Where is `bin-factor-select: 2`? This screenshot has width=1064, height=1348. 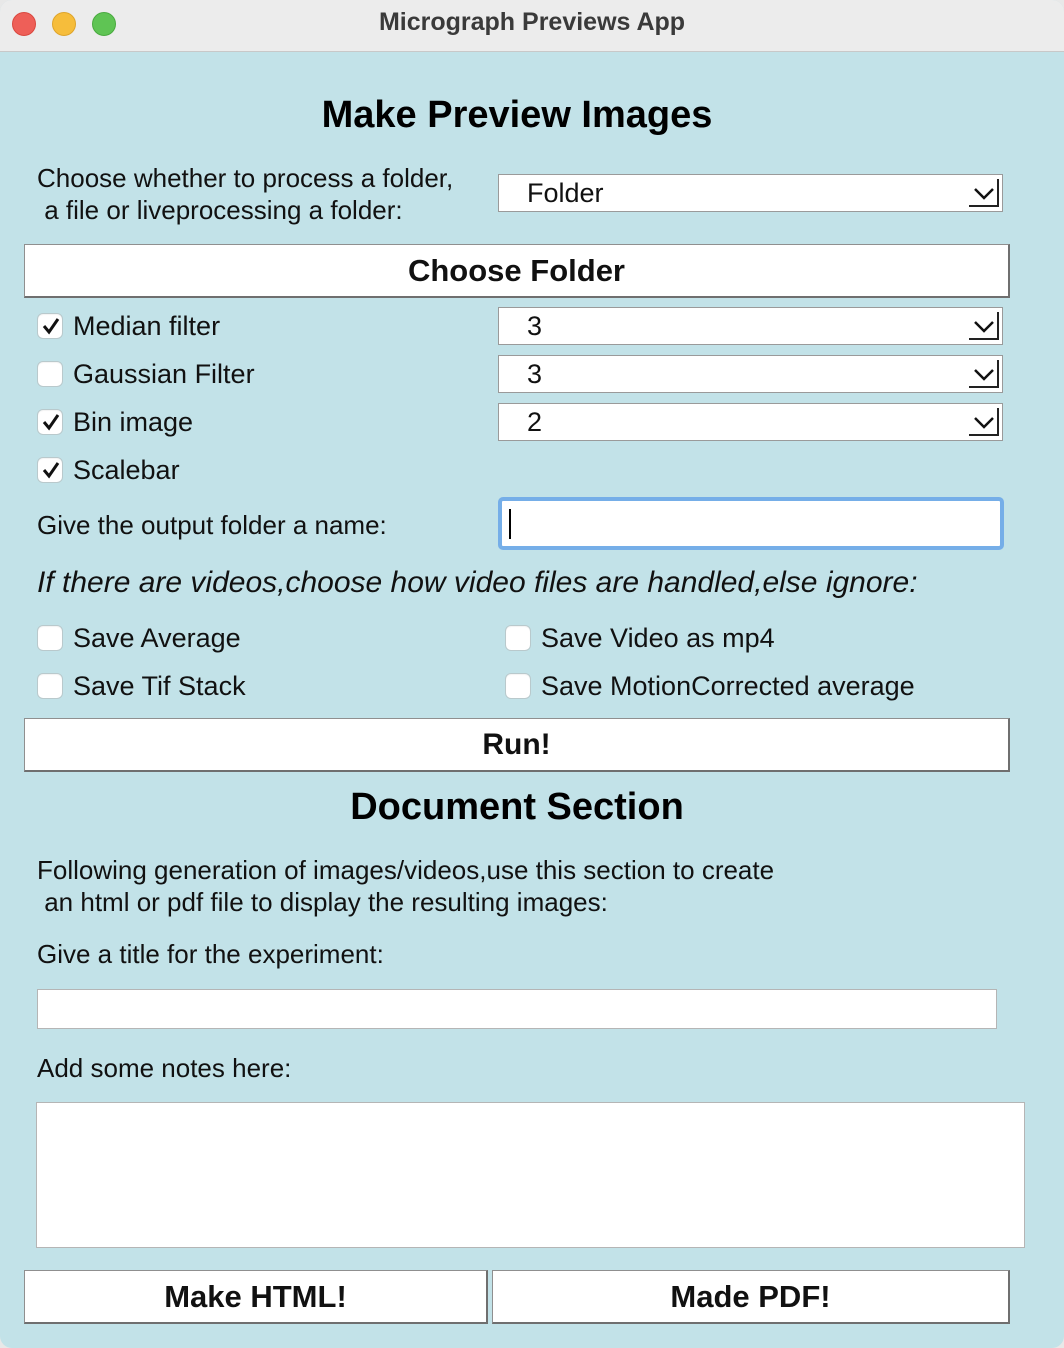 bin-factor-select: 2 is located at coordinates (750, 422).